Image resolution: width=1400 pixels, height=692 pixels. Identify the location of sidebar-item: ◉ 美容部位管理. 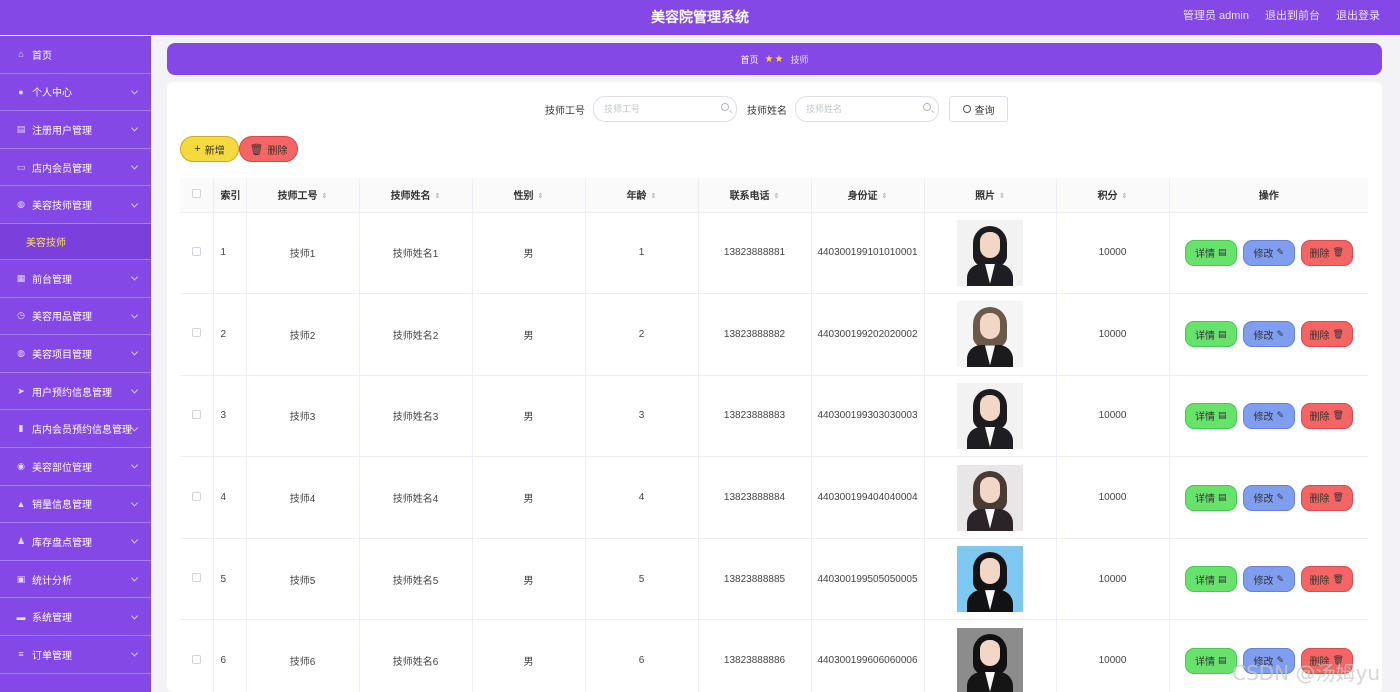
(75, 467).